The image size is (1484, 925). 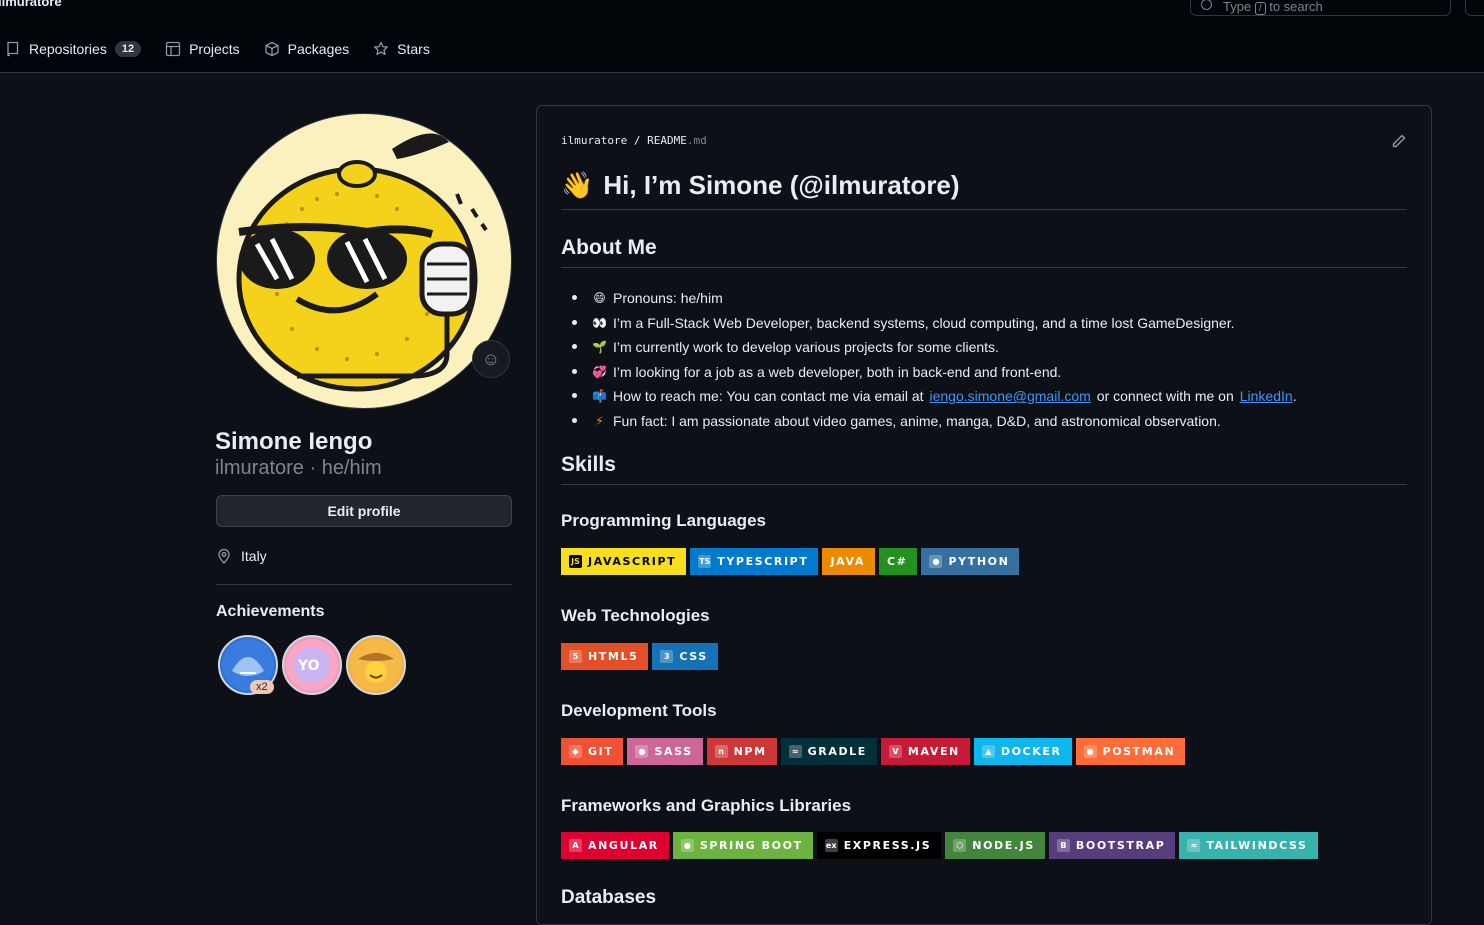 What do you see at coordinates (413, 49) in the screenshot?
I see `tab-stars-label: Stars` at bounding box center [413, 49].